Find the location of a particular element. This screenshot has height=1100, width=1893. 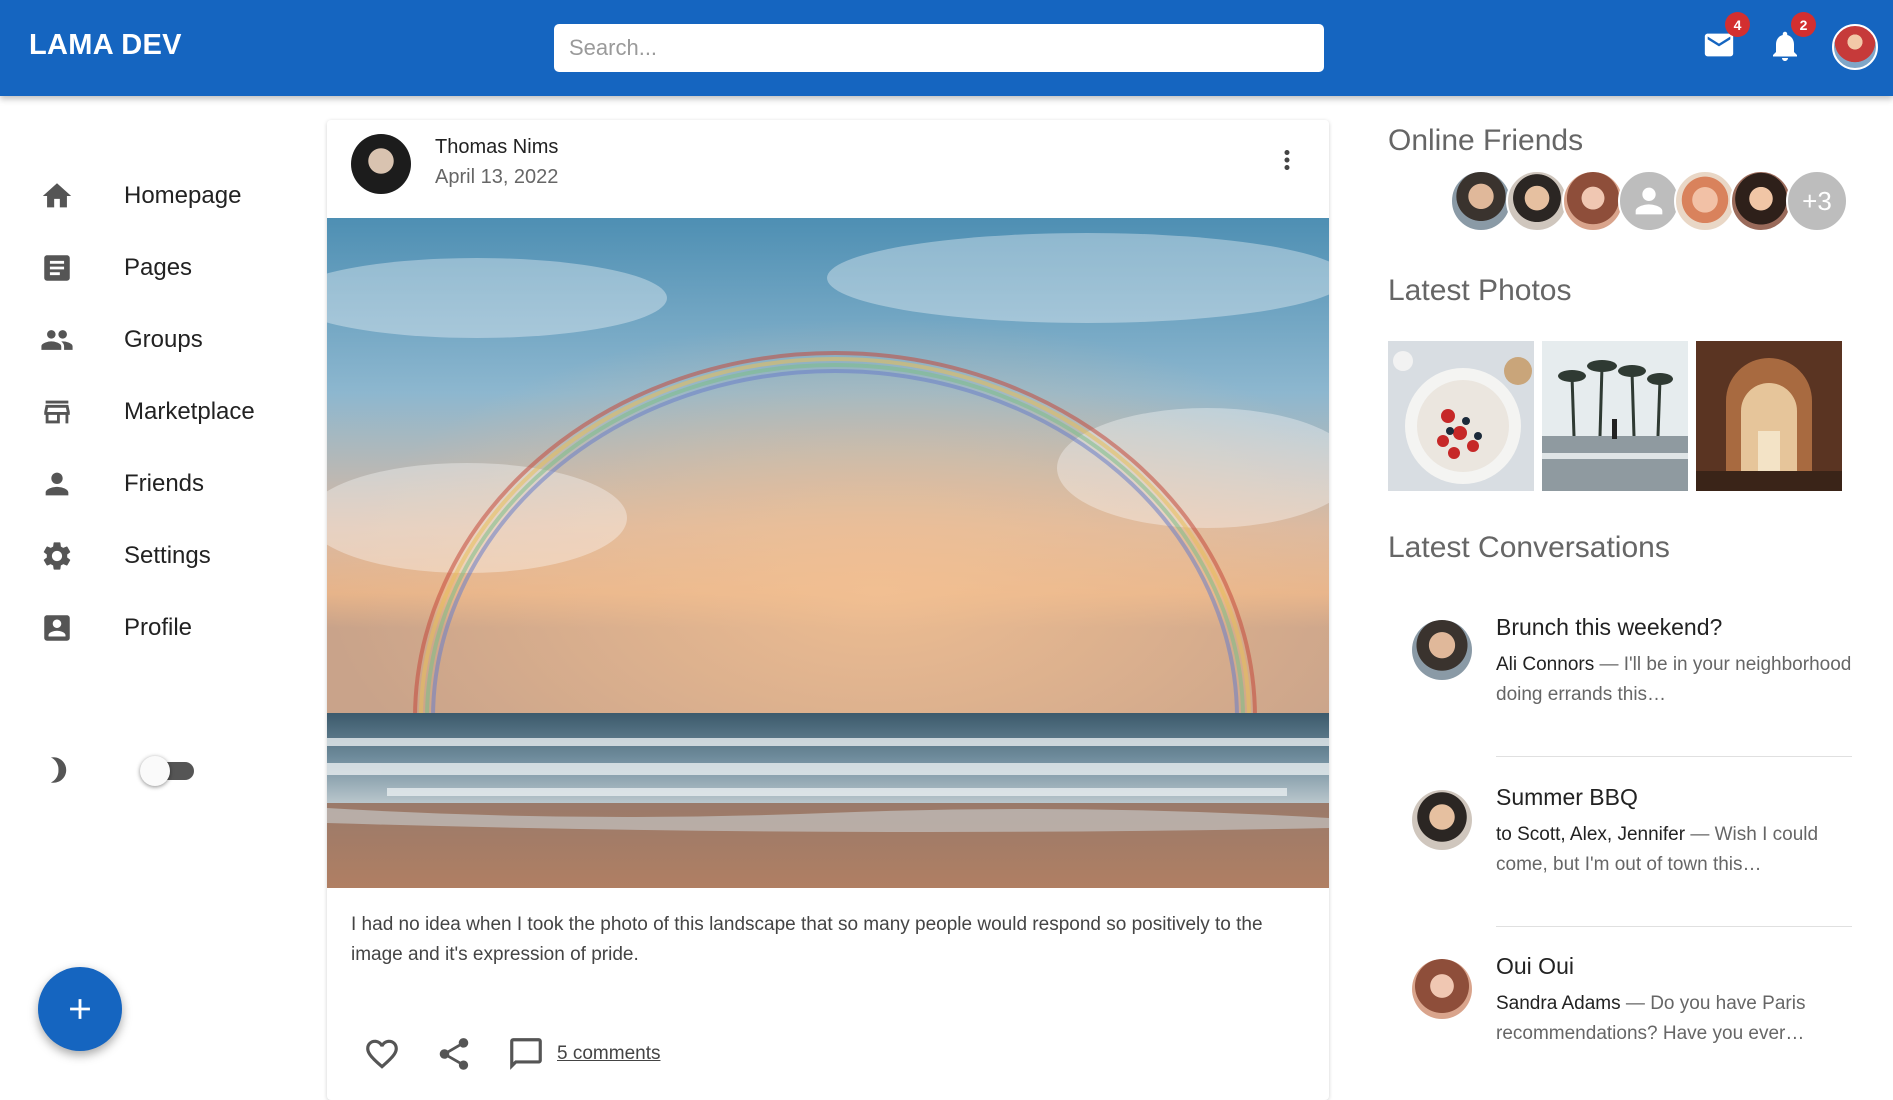

groups-icon is located at coordinates (57, 340).